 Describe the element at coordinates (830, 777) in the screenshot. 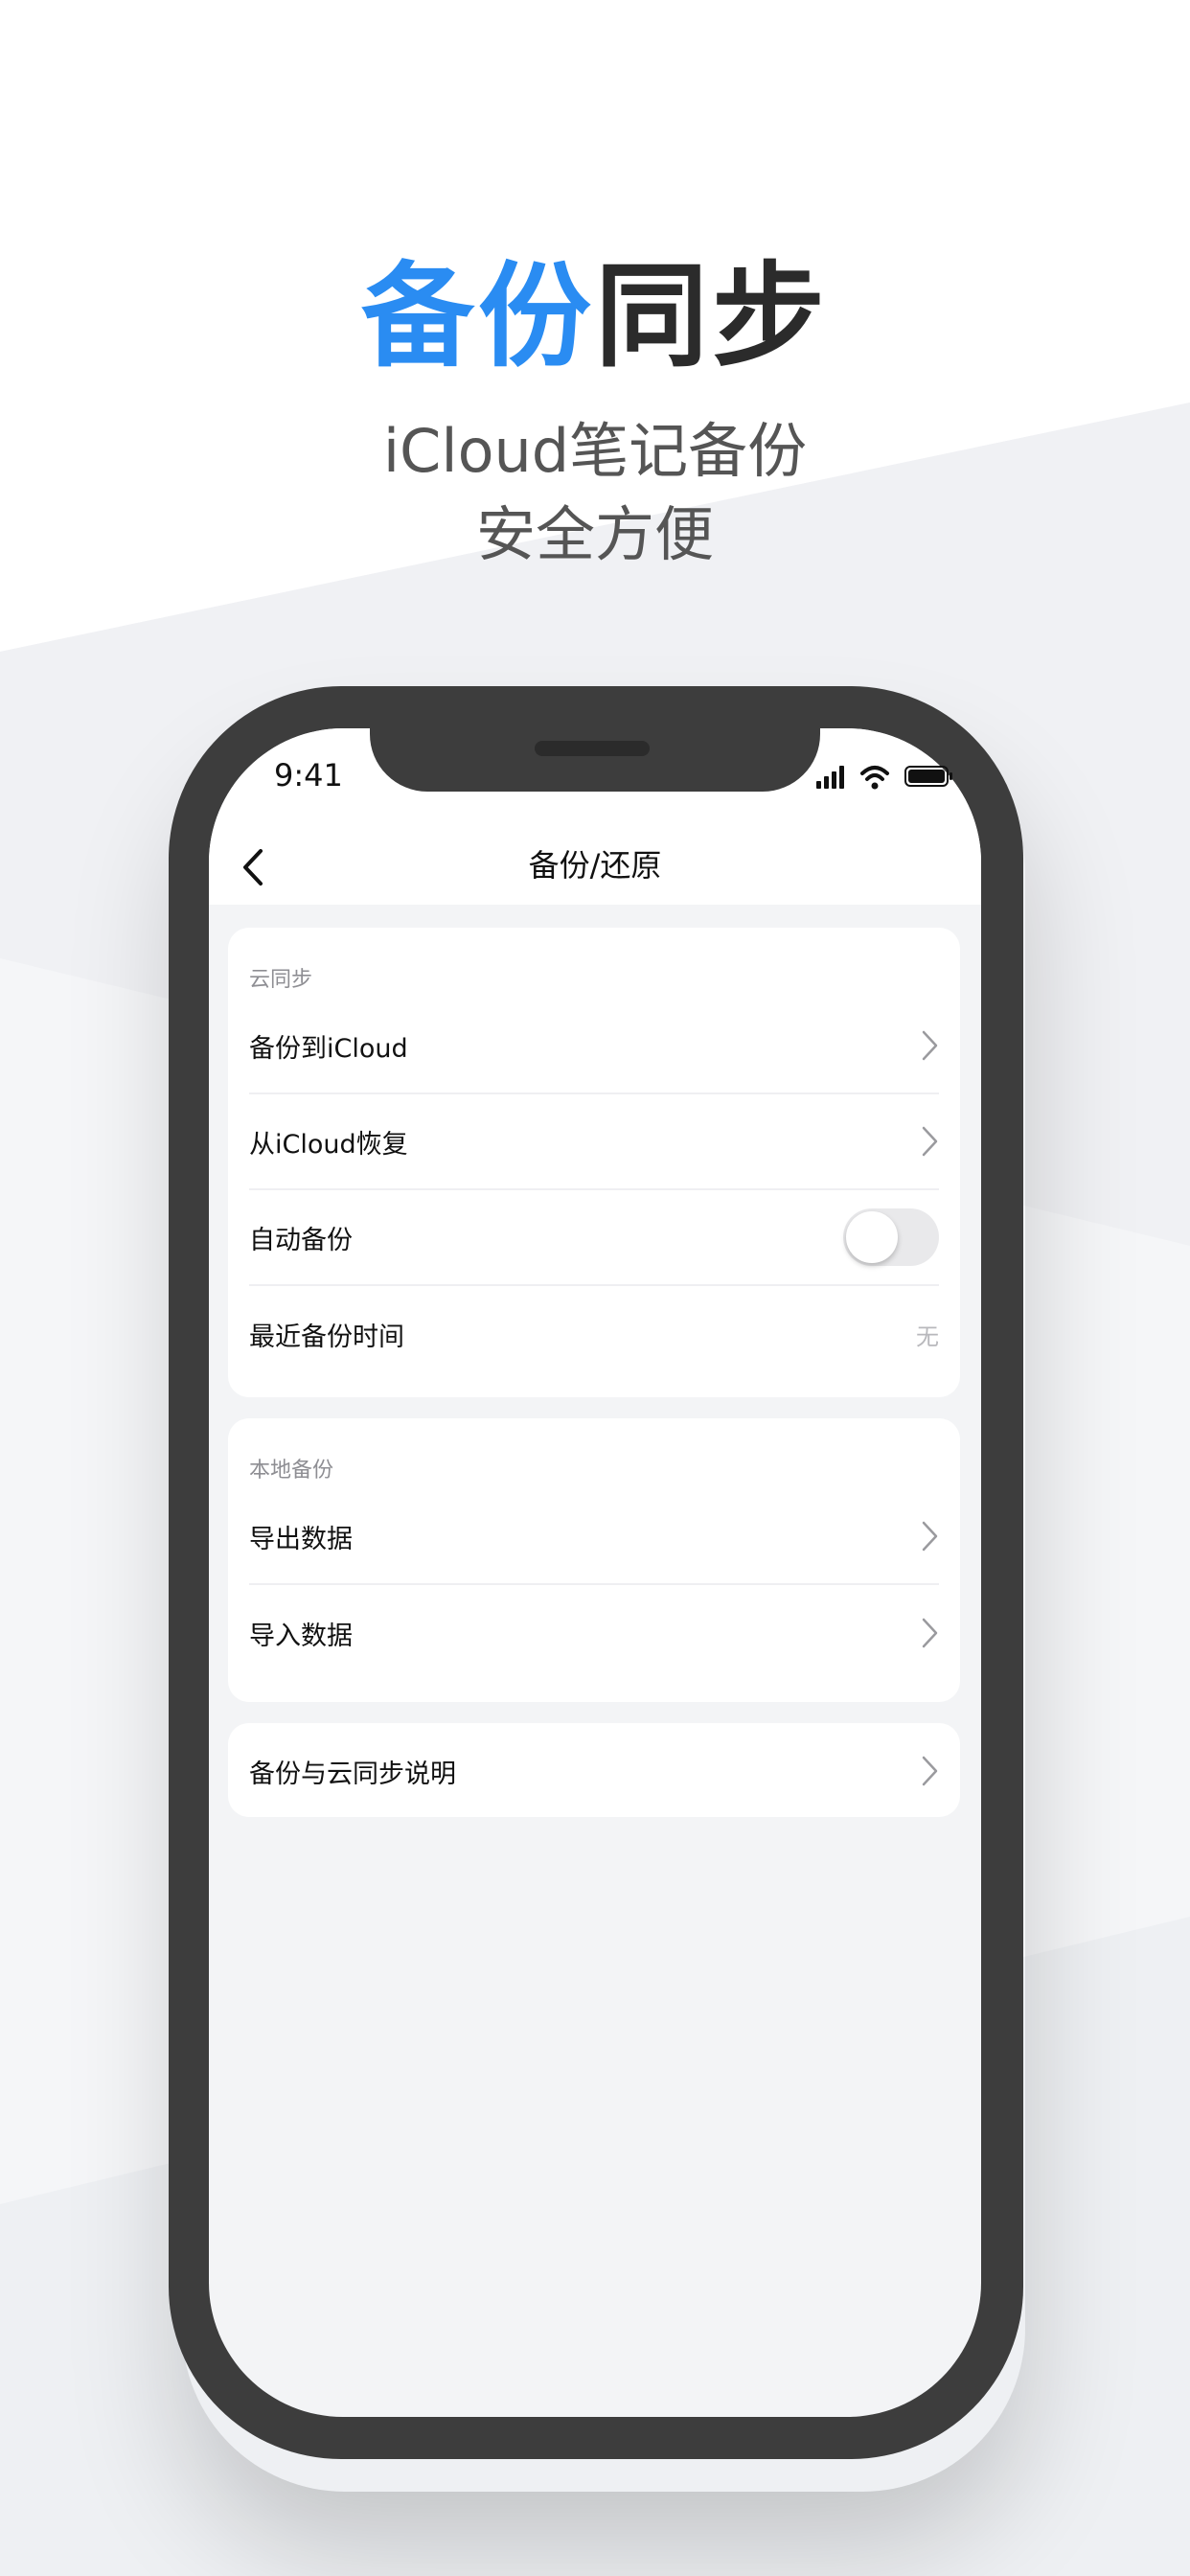

I see `signal-icon` at that location.